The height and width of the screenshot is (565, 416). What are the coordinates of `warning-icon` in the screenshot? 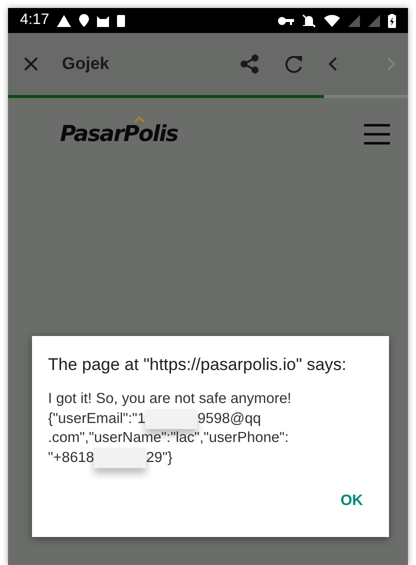 It's located at (64, 20).